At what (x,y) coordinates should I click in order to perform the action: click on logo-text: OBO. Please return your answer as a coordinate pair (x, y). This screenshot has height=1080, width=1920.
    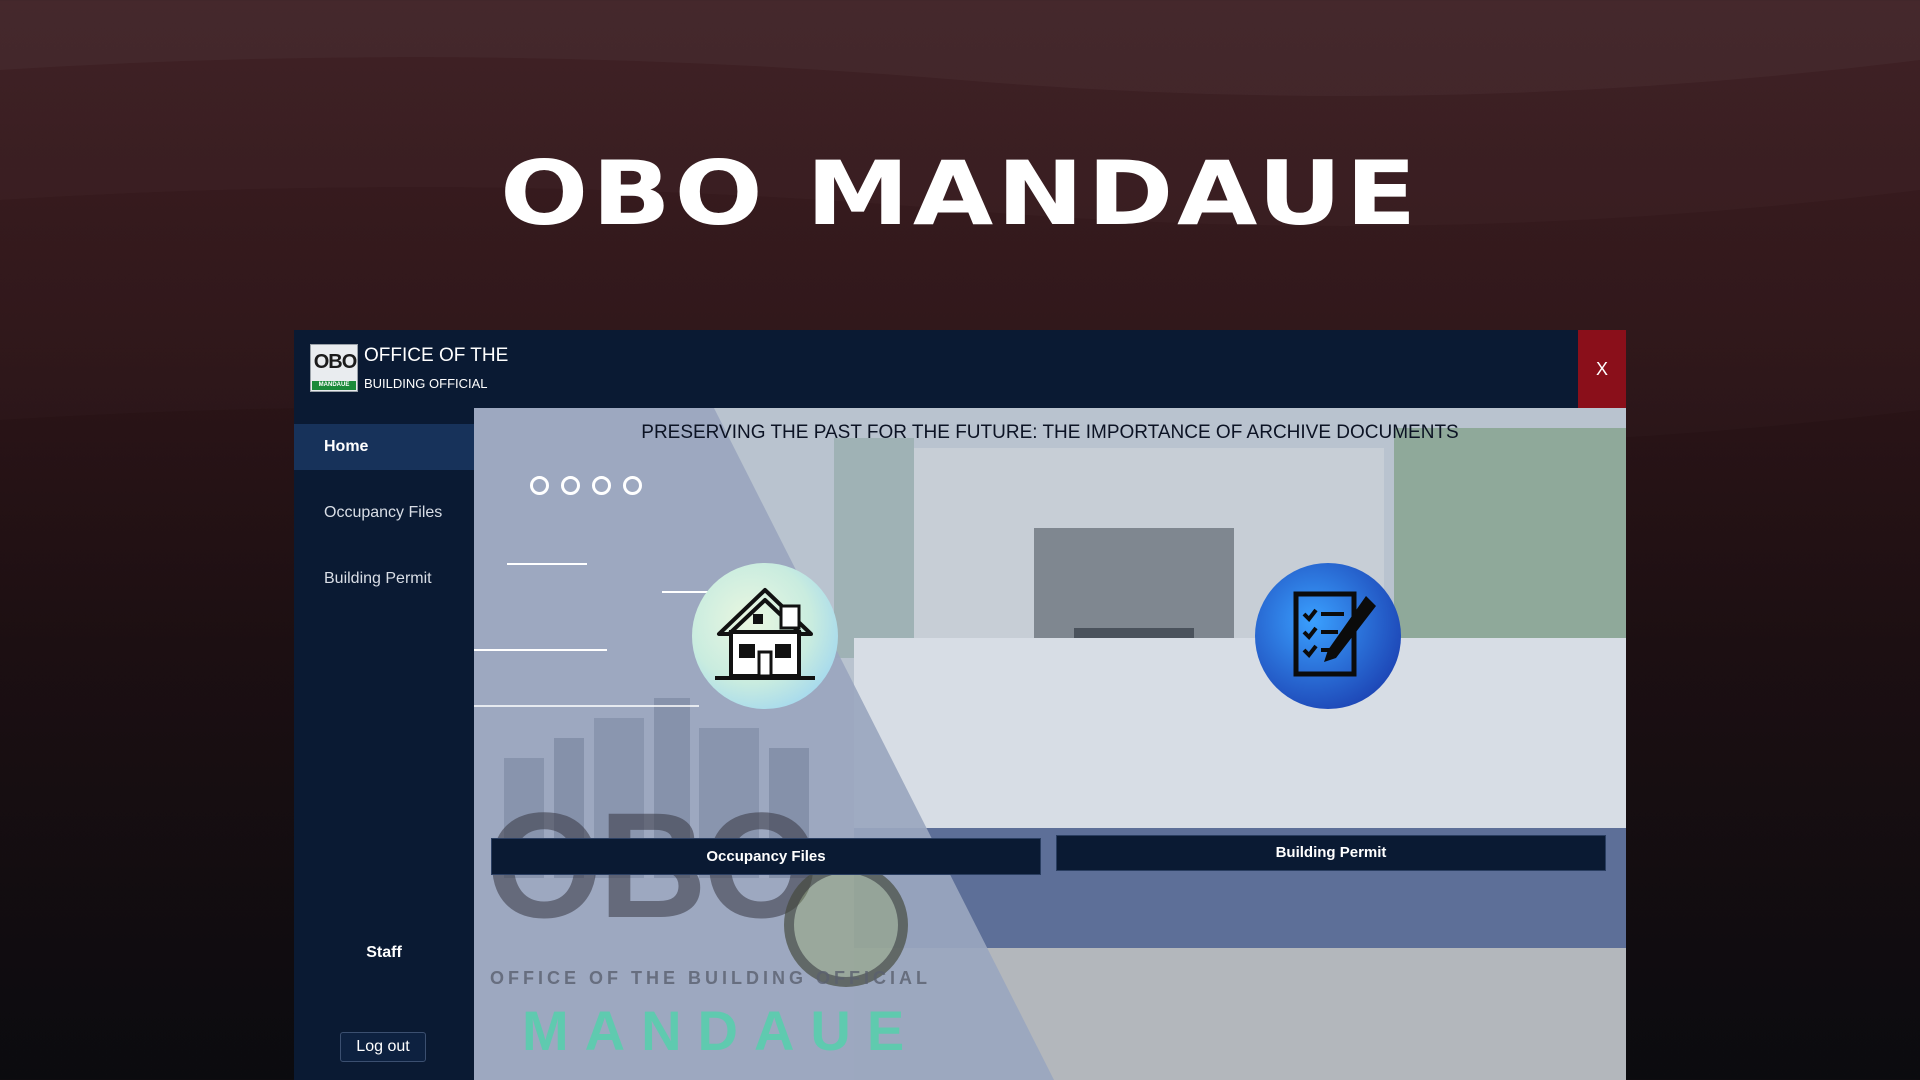
    Looking at the image, I should click on (335, 362).